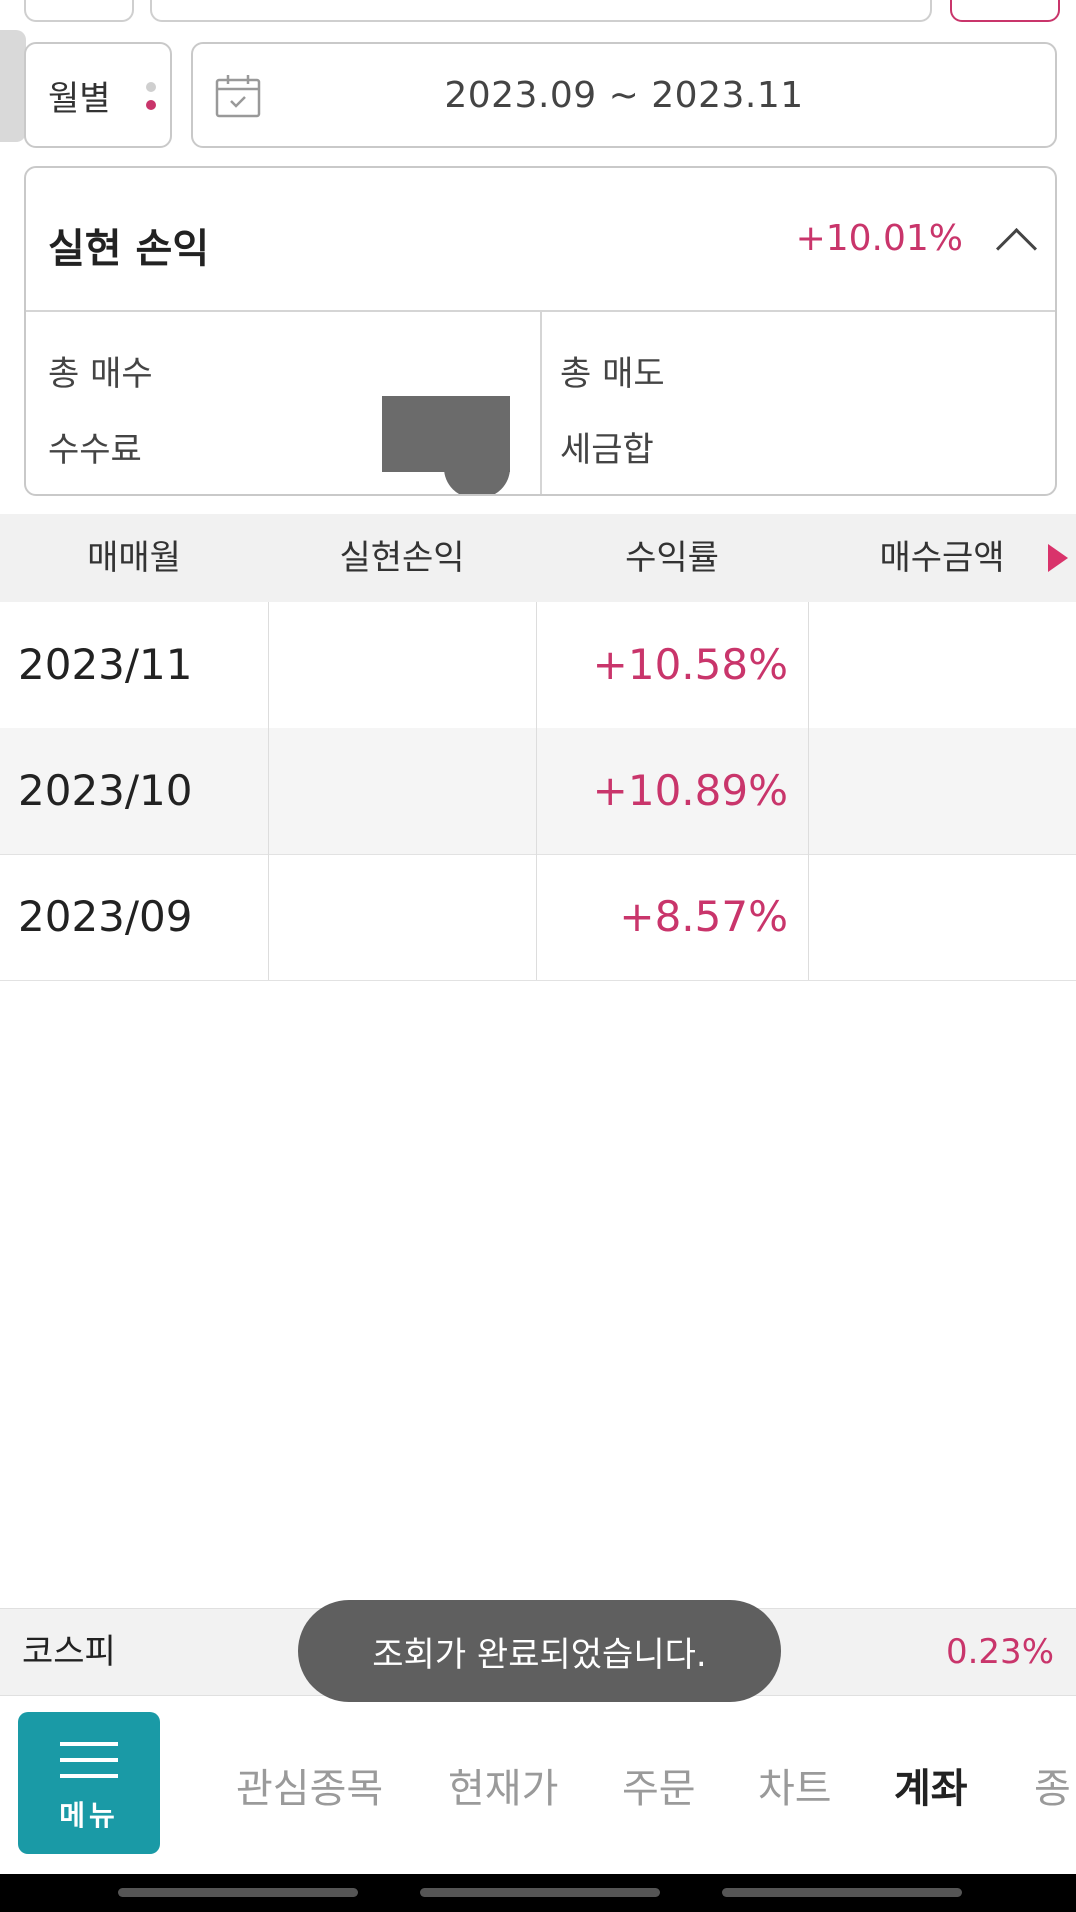 Image resolution: width=1076 pixels, height=1912 pixels. I want to click on period-type-select: 월별, so click(98, 95).